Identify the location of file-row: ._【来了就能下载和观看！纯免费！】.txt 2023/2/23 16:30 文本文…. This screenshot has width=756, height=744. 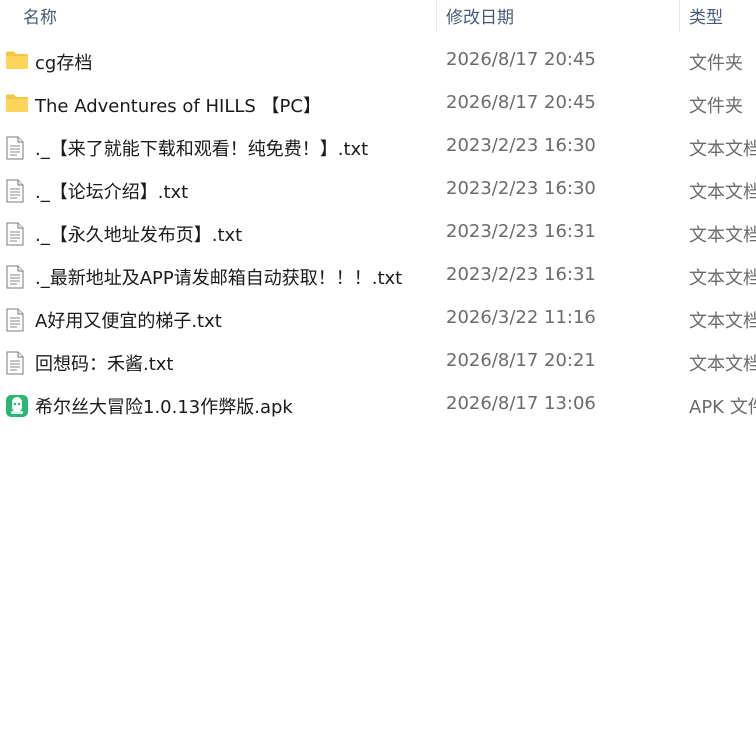
(378, 146).